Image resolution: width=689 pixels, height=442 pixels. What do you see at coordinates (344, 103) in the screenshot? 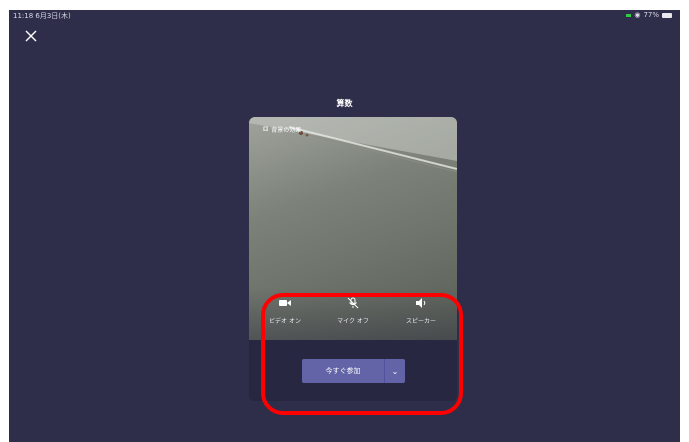
I see `meeting-title: 算数` at bounding box center [344, 103].